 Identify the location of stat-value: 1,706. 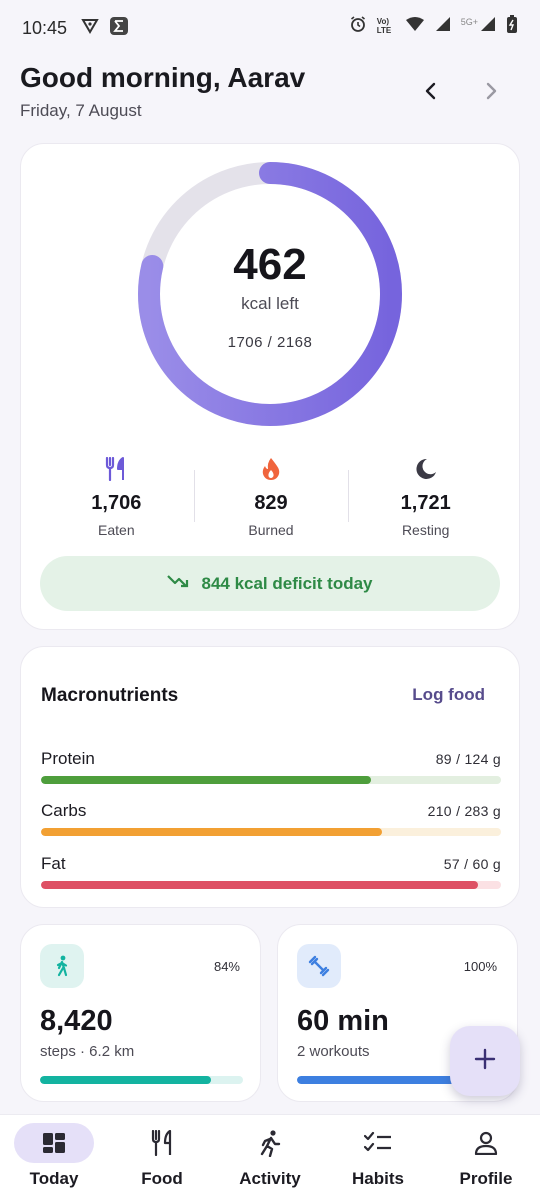
(116, 503).